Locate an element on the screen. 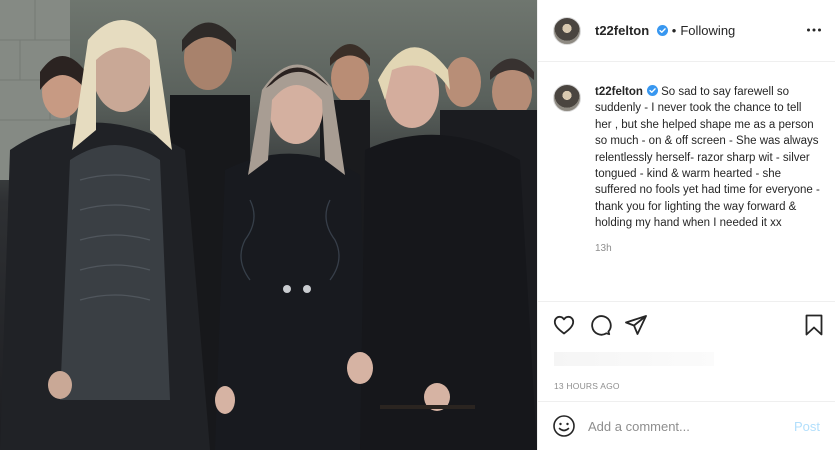 This screenshot has height=450, width=835. header-username: t22felton is located at coordinates (631, 30).